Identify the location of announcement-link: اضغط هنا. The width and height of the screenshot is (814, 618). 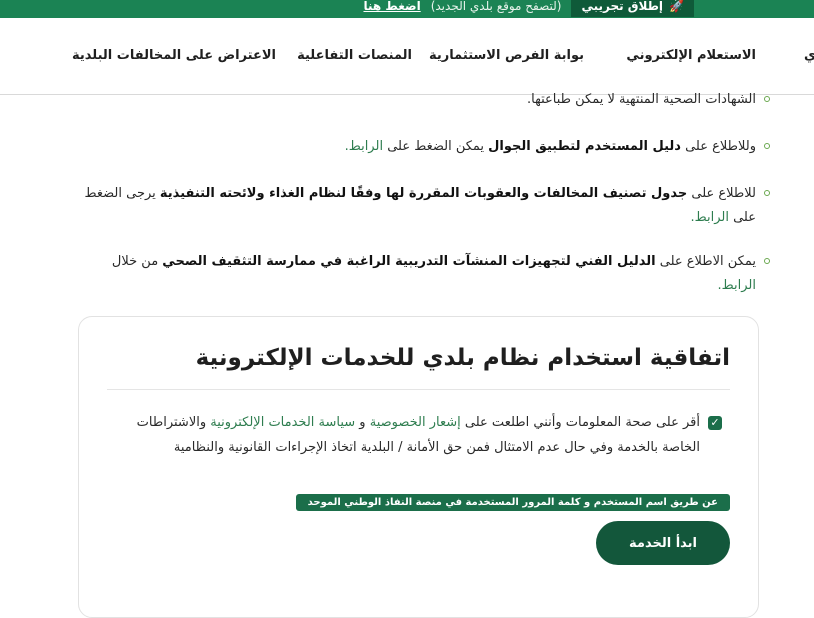
(391, 6).